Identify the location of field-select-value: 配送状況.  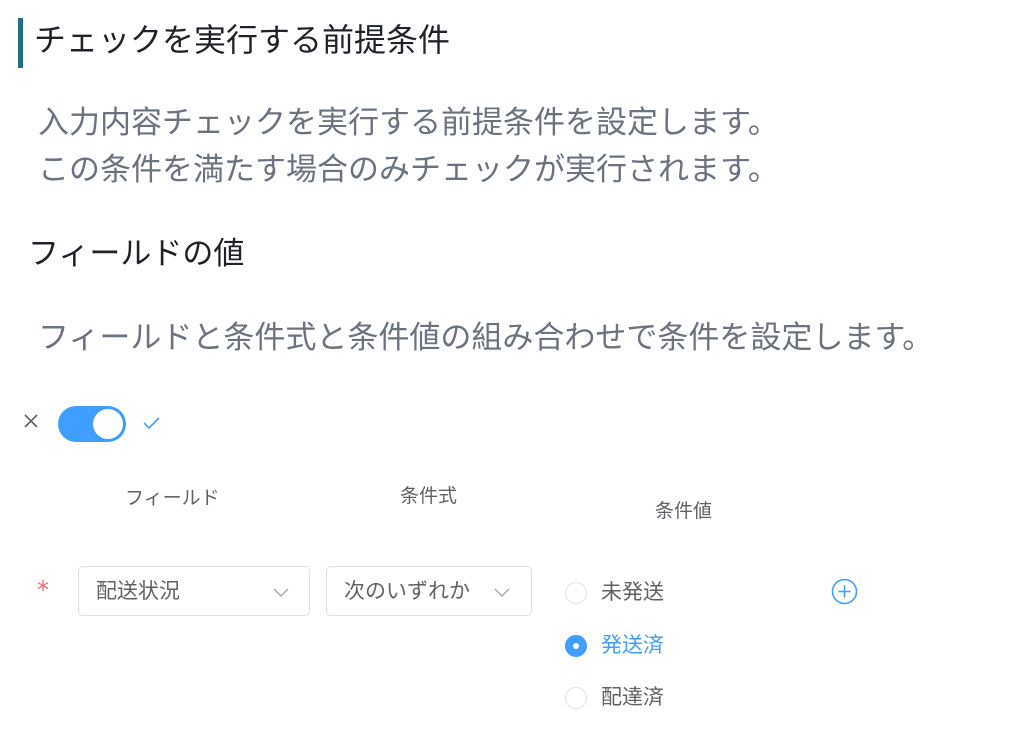
(138, 591).